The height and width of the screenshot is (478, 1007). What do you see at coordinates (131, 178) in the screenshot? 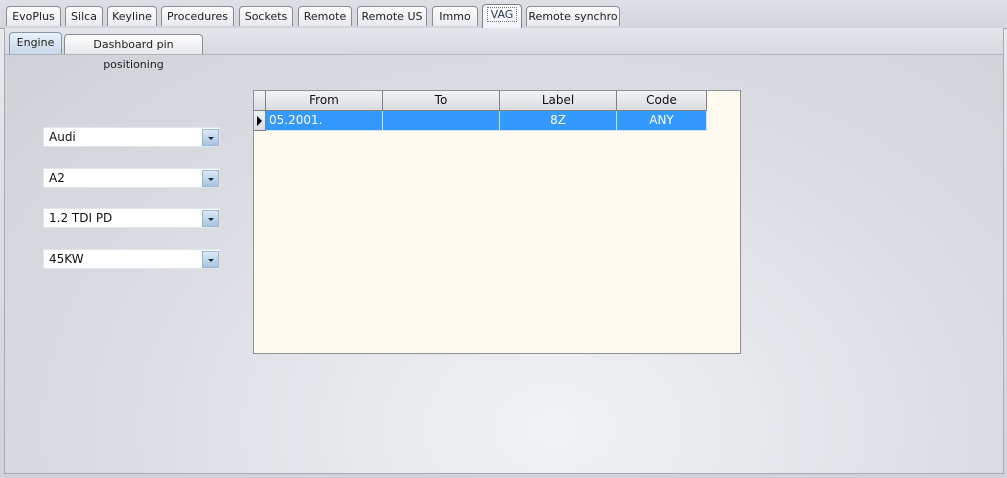
I see `model-dropdown: A2` at bounding box center [131, 178].